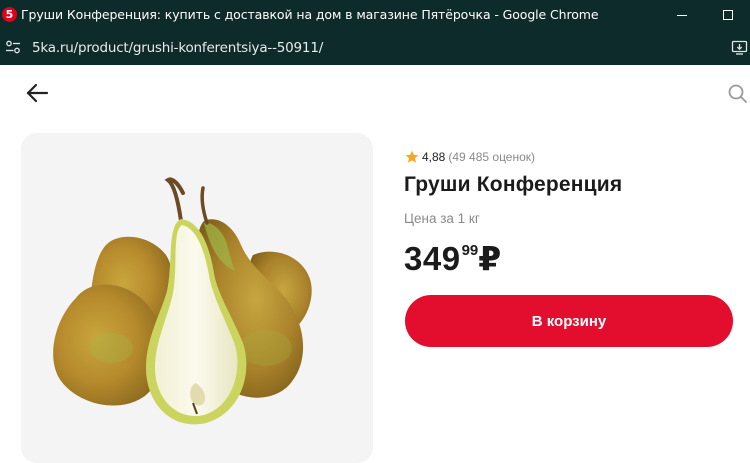  What do you see at coordinates (442, 218) in the screenshot?
I see `price-unit-label: Цена за 1 кг` at bounding box center [442, 218].